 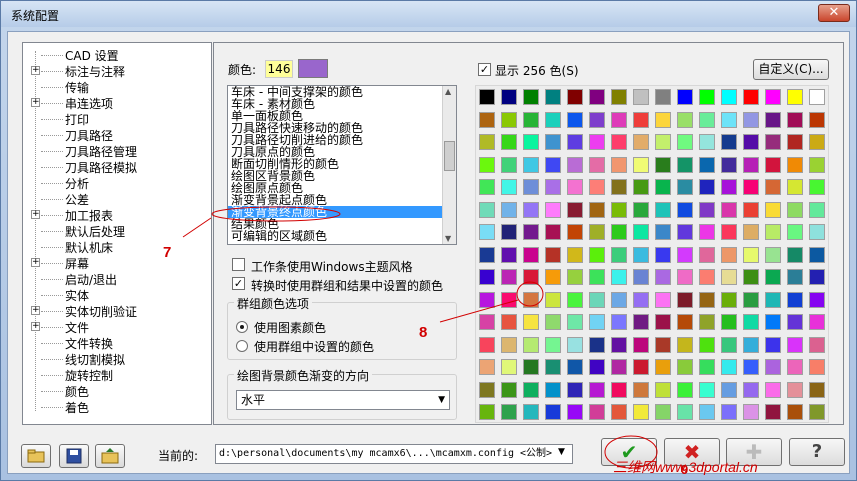 I want to click on close-button: ✕, so click(x=834, y=13).